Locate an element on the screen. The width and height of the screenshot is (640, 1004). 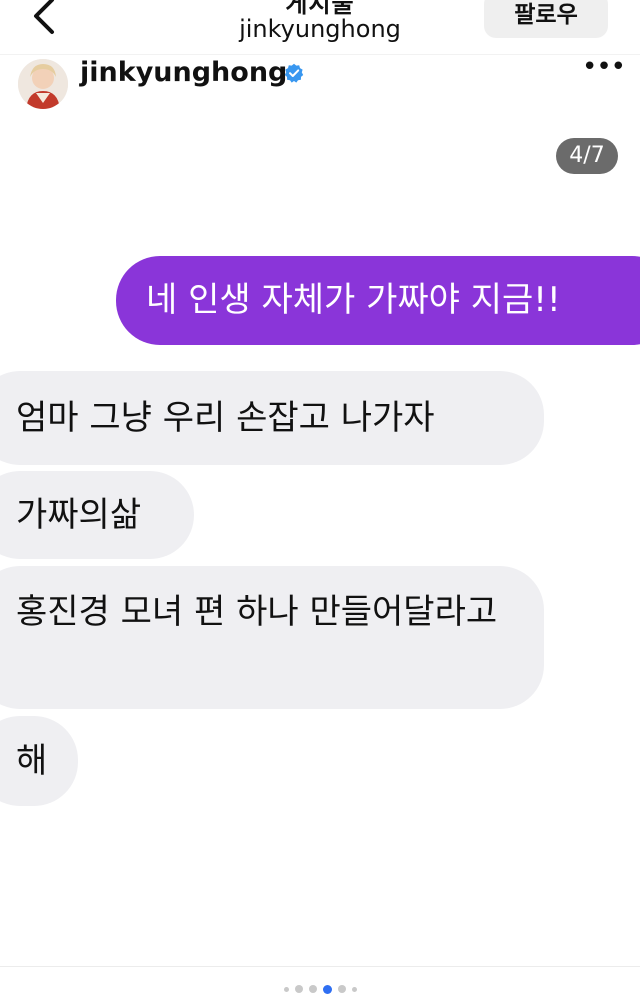
received-message-bubble: 가짜의삶 is located at coordinates (97, 515).